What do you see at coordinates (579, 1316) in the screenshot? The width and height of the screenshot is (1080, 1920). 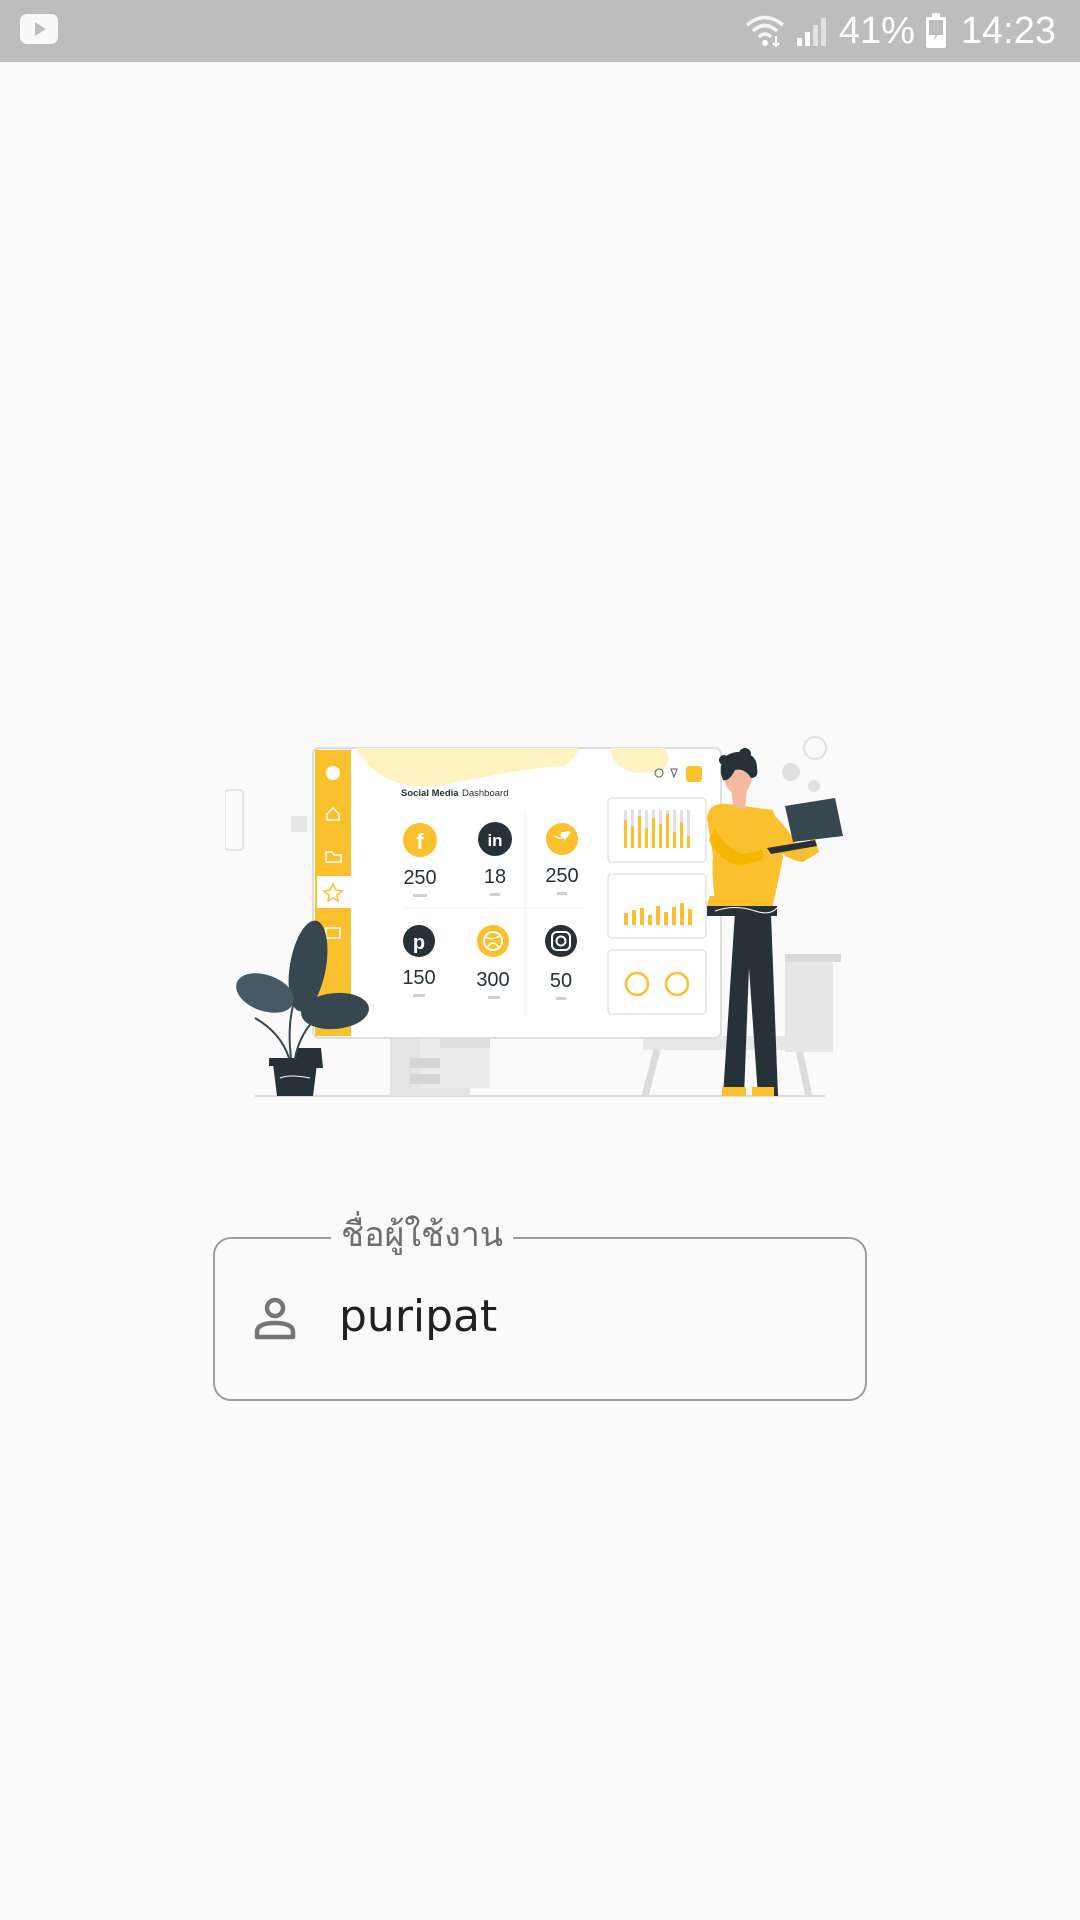 I see `username-input` at bounding box center [579, 1316].